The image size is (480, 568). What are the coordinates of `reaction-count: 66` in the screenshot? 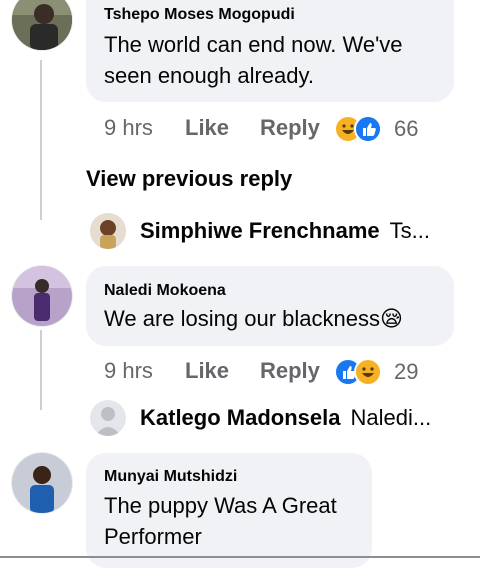 It's located at (406, 128).